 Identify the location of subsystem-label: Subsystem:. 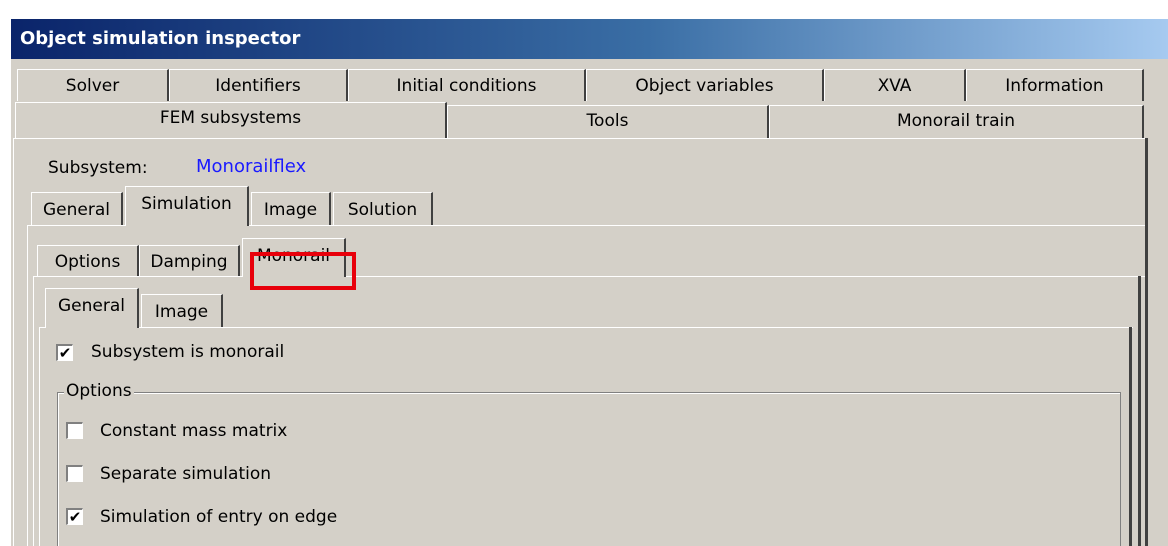
(98, 168).